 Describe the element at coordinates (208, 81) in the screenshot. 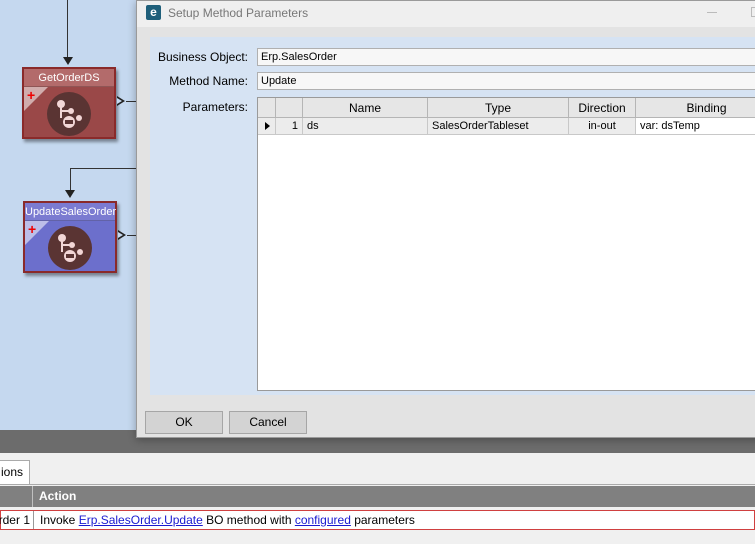

I see `method-name-label: Method Name:` at that location.